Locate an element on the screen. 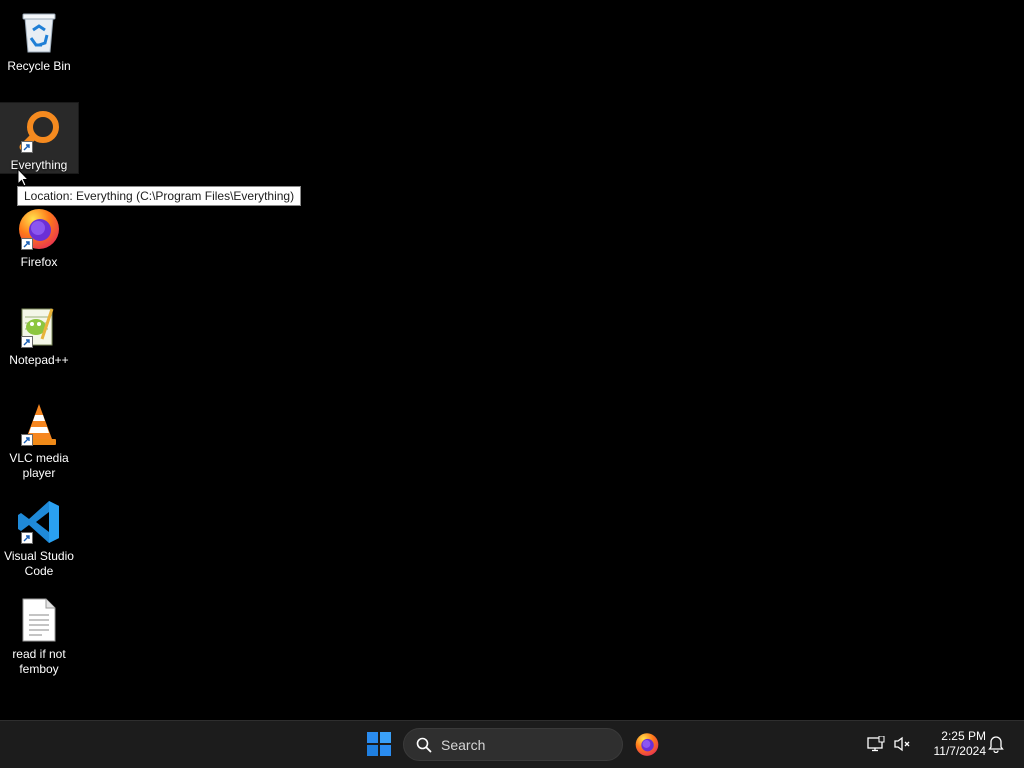 The height and width of the screenshot is (768, 1024). desktop-icon-text-file: read if not femboy is located at coordinates (39, 634).